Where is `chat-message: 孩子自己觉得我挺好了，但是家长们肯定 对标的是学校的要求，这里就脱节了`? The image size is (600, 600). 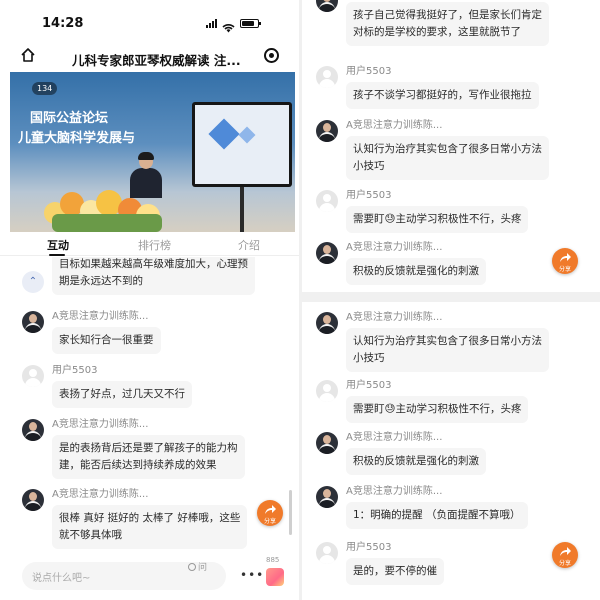 chat-message: 孩子自己觉得我挺好了，但是家长们肯定 对标的是学校的要求，这里就脱节了 is located at coordinates (432, 23).